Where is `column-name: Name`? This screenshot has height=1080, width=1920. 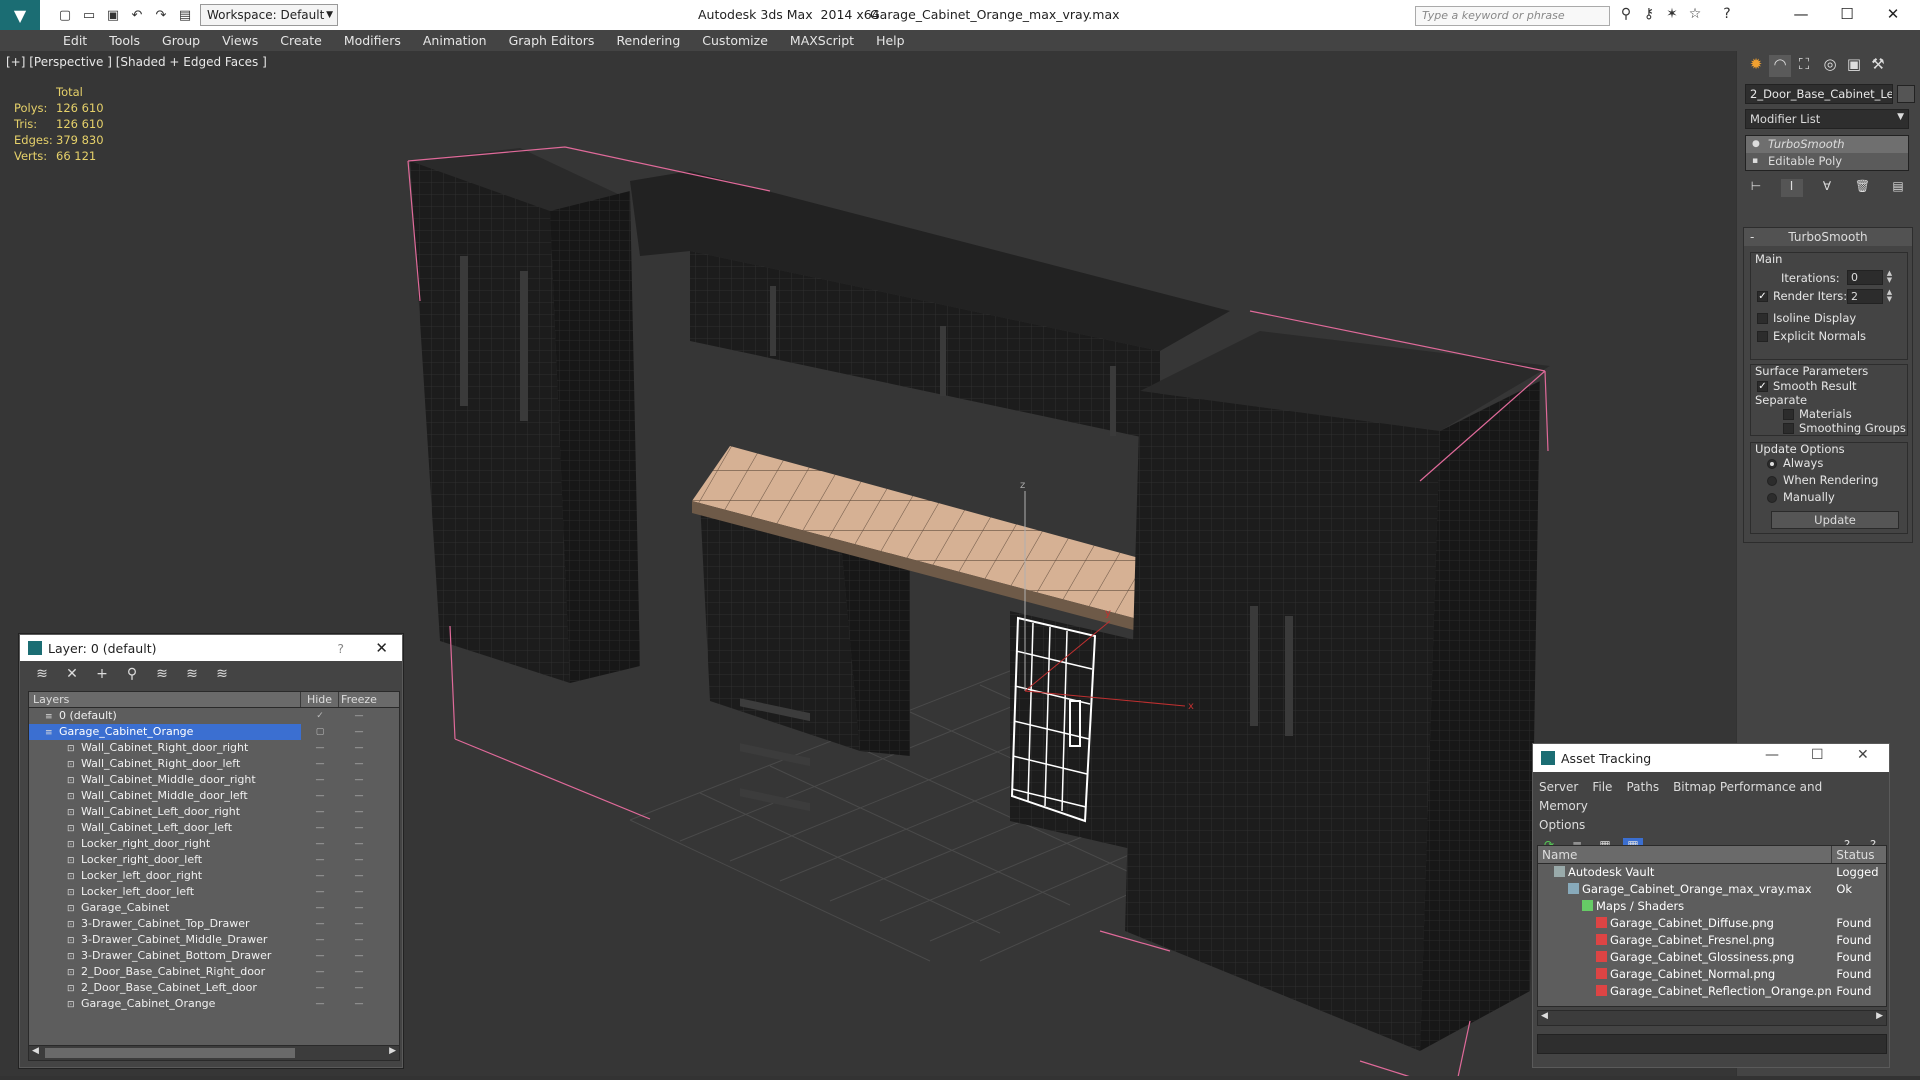 column-name: Name is located at coordinates (1685, 854).